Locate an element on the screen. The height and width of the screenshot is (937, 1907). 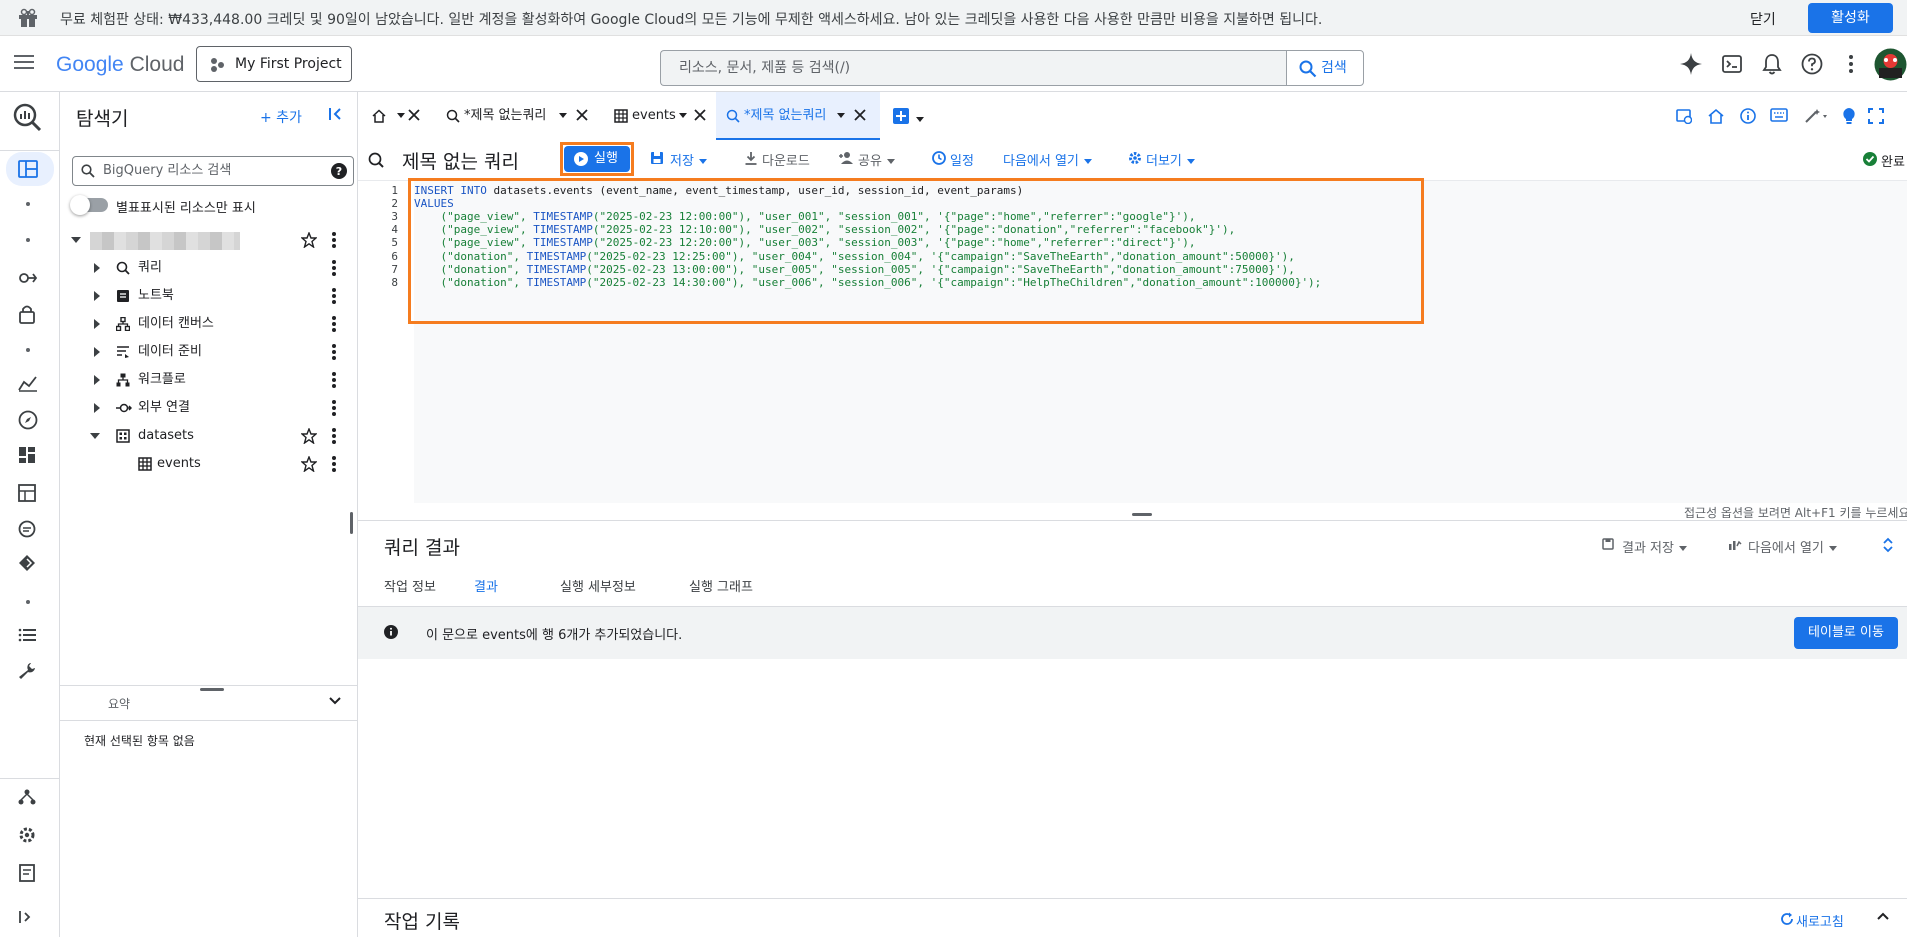
gemini-icon is located at coordinates (1691, 64).